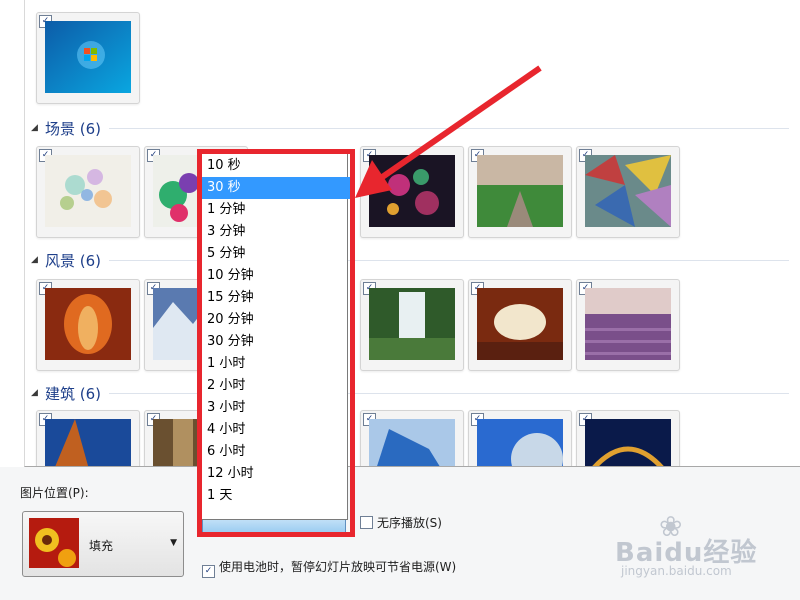  I want to click on interval-option: 20 分钟, so click(275, 320).